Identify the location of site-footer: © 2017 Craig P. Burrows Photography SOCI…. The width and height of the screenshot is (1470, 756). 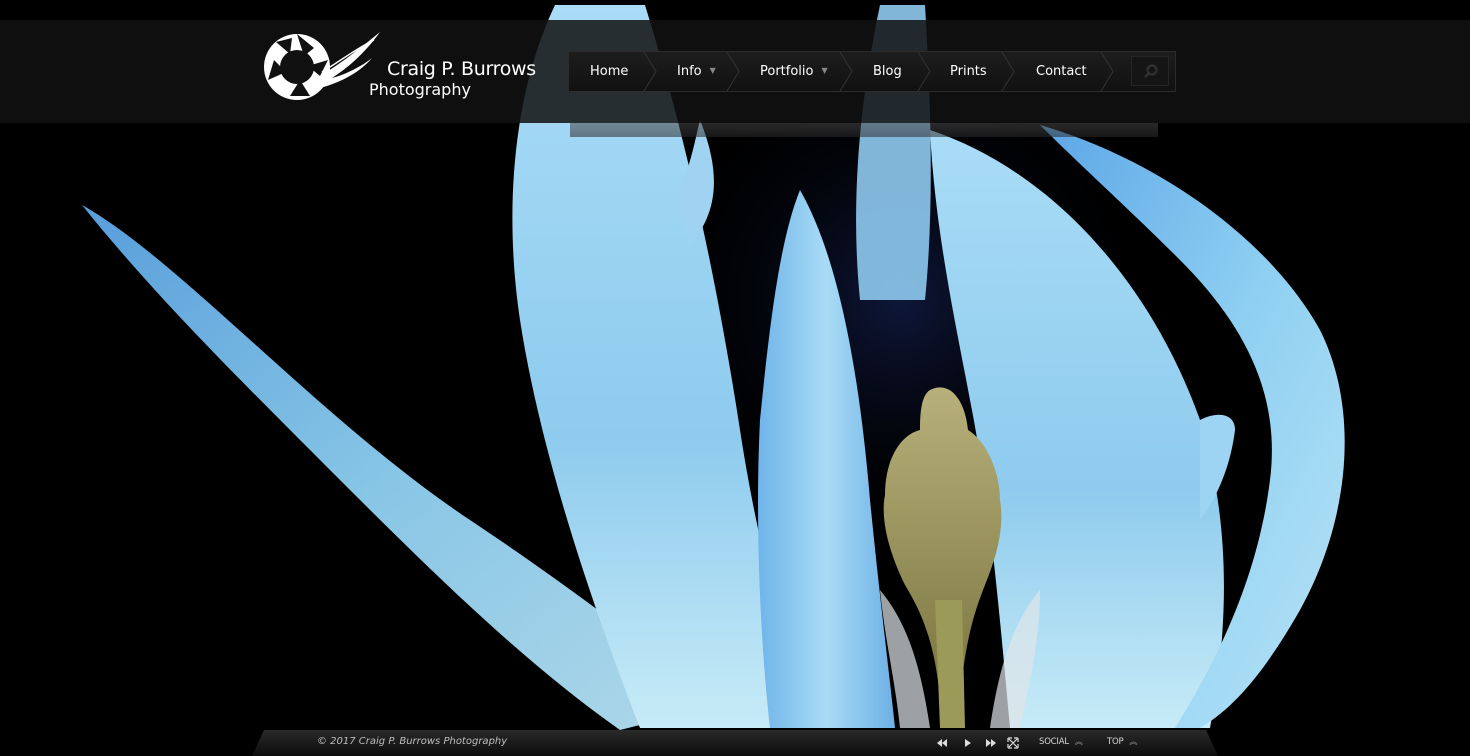
(735, 743).